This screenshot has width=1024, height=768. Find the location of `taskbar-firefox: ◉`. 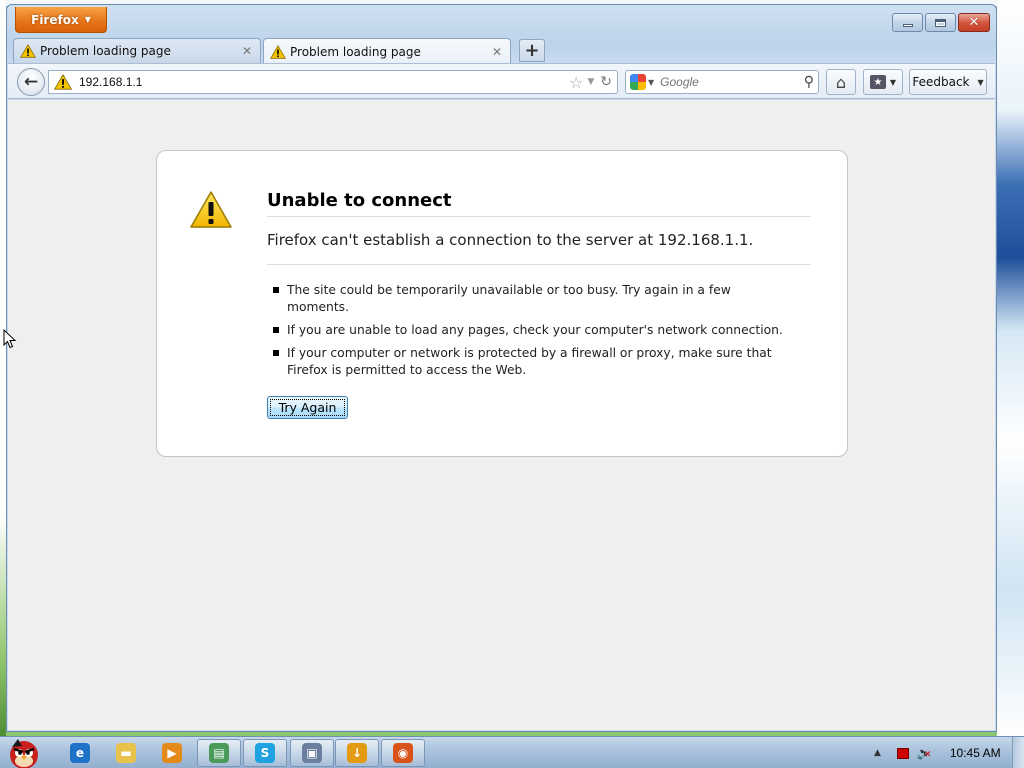

taskbar-firefox: ◉ is located at coordinates (403, 753).